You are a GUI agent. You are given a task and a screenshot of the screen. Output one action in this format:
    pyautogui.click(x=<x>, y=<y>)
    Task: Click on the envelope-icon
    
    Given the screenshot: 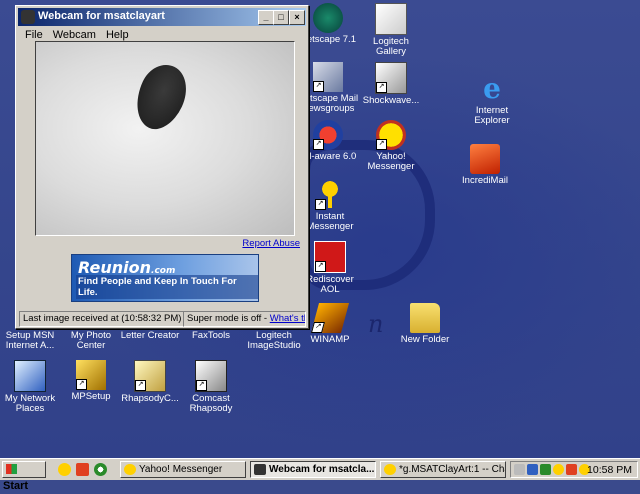 What is the action you would take?
    pyautogui.click(x=485, y=159)
    